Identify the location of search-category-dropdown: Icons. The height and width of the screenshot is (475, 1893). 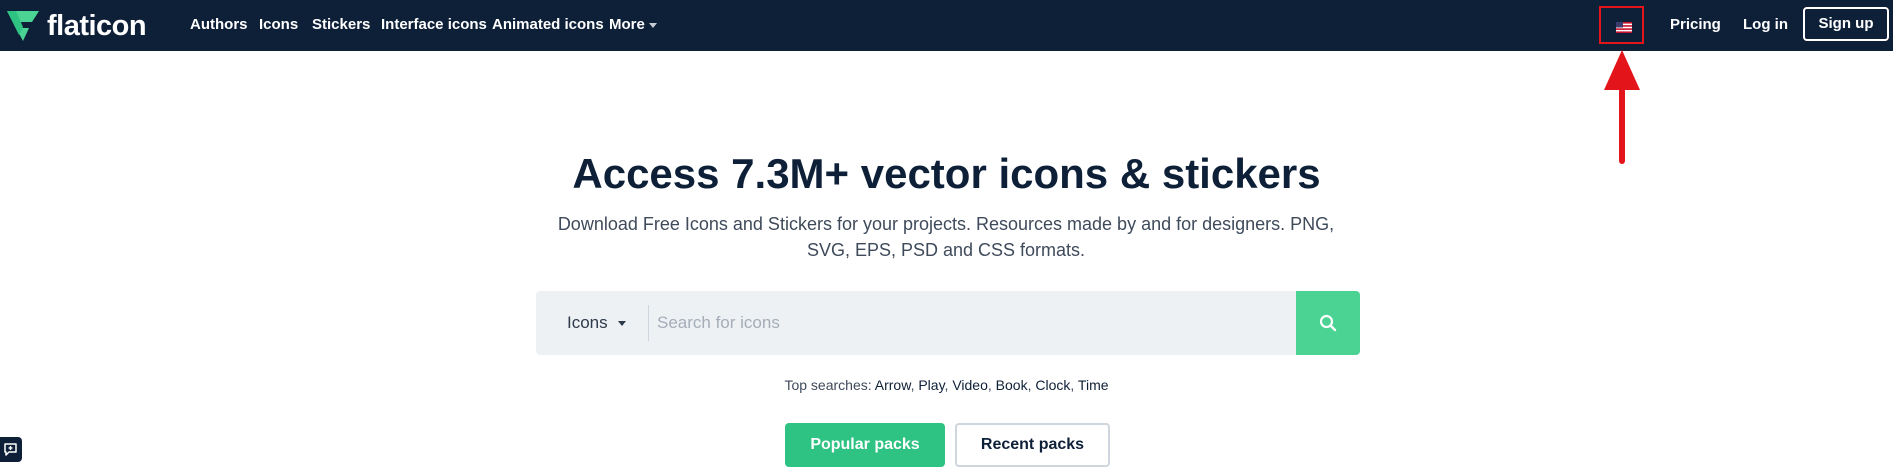
(592, 323).